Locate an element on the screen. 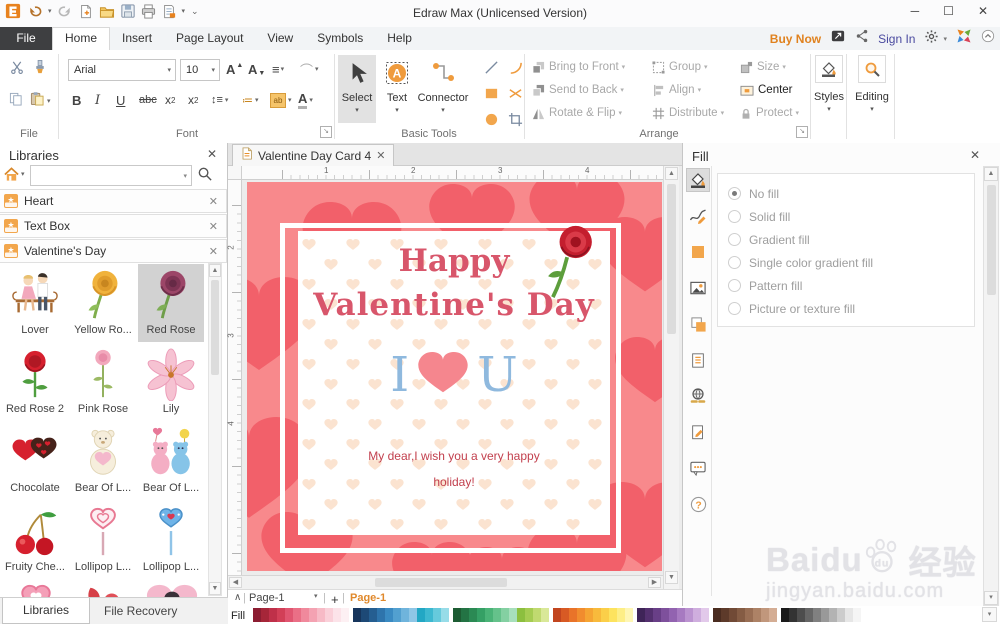 This screenshot has height=624, width=1000. tab-file-recovery: File Recovery is located at coordinates (140, 611).